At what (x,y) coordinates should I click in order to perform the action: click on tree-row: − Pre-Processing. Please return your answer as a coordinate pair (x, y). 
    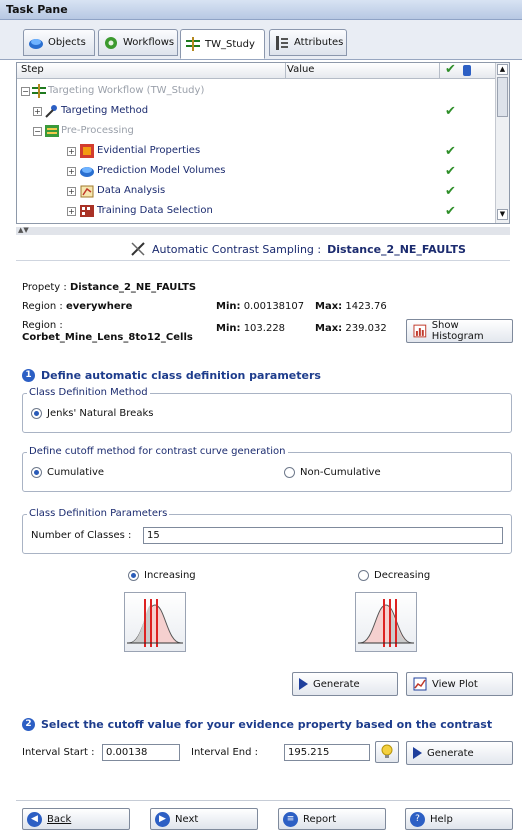
    Looking at the image, I should click on (257, 131).